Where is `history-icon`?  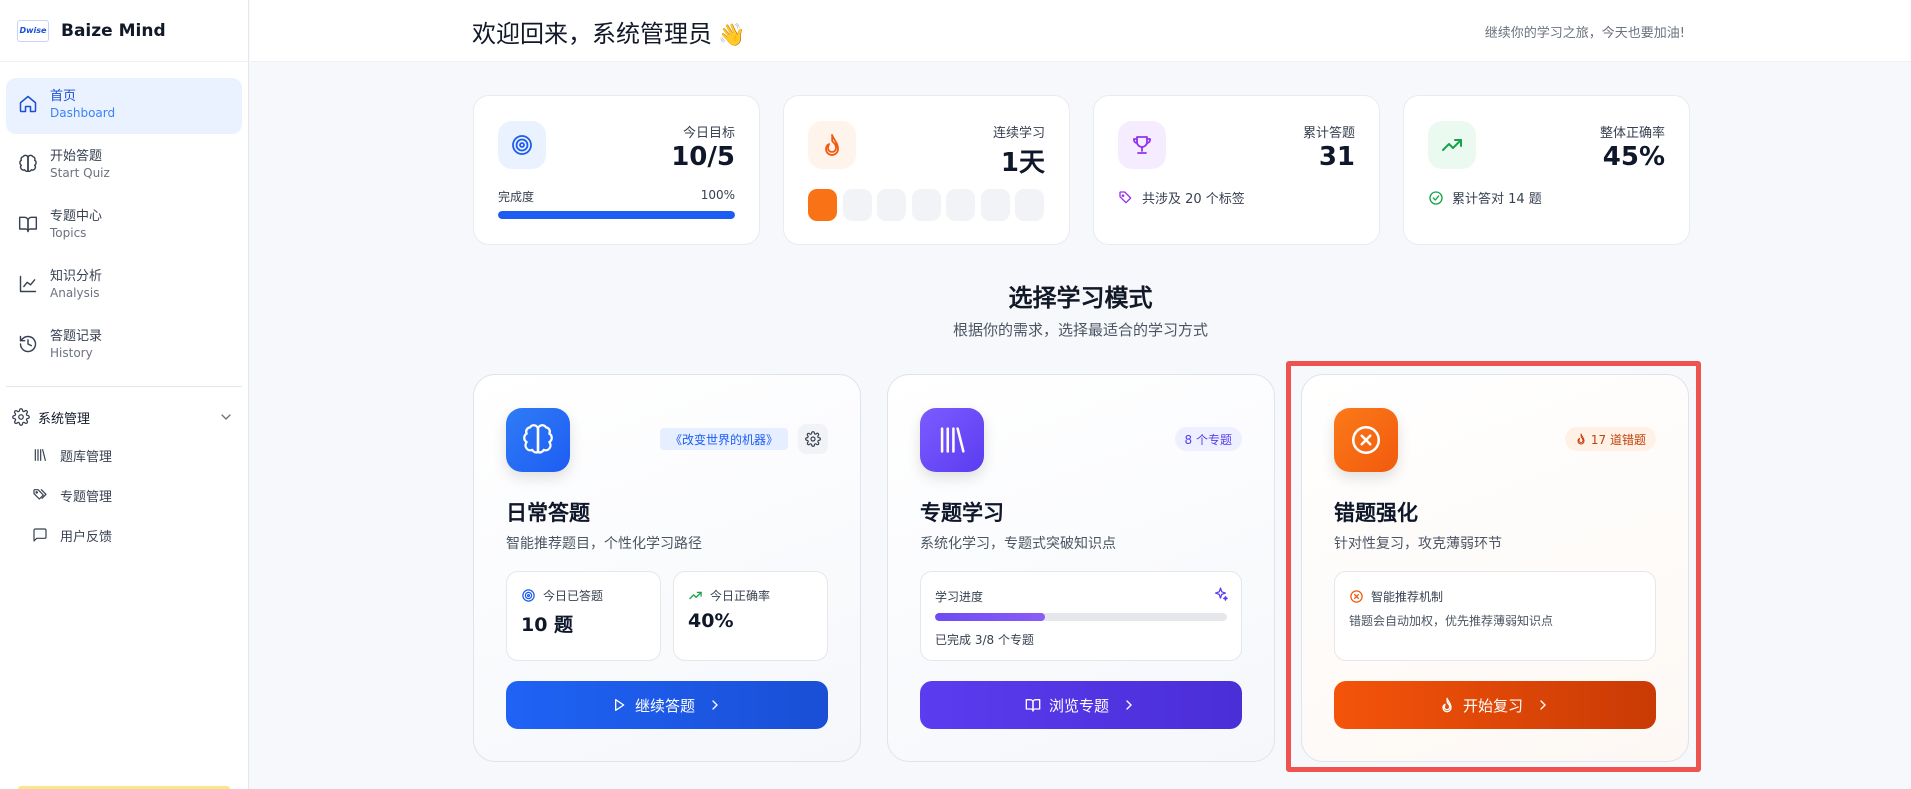
history-icon is located at coordinates (28, 344).